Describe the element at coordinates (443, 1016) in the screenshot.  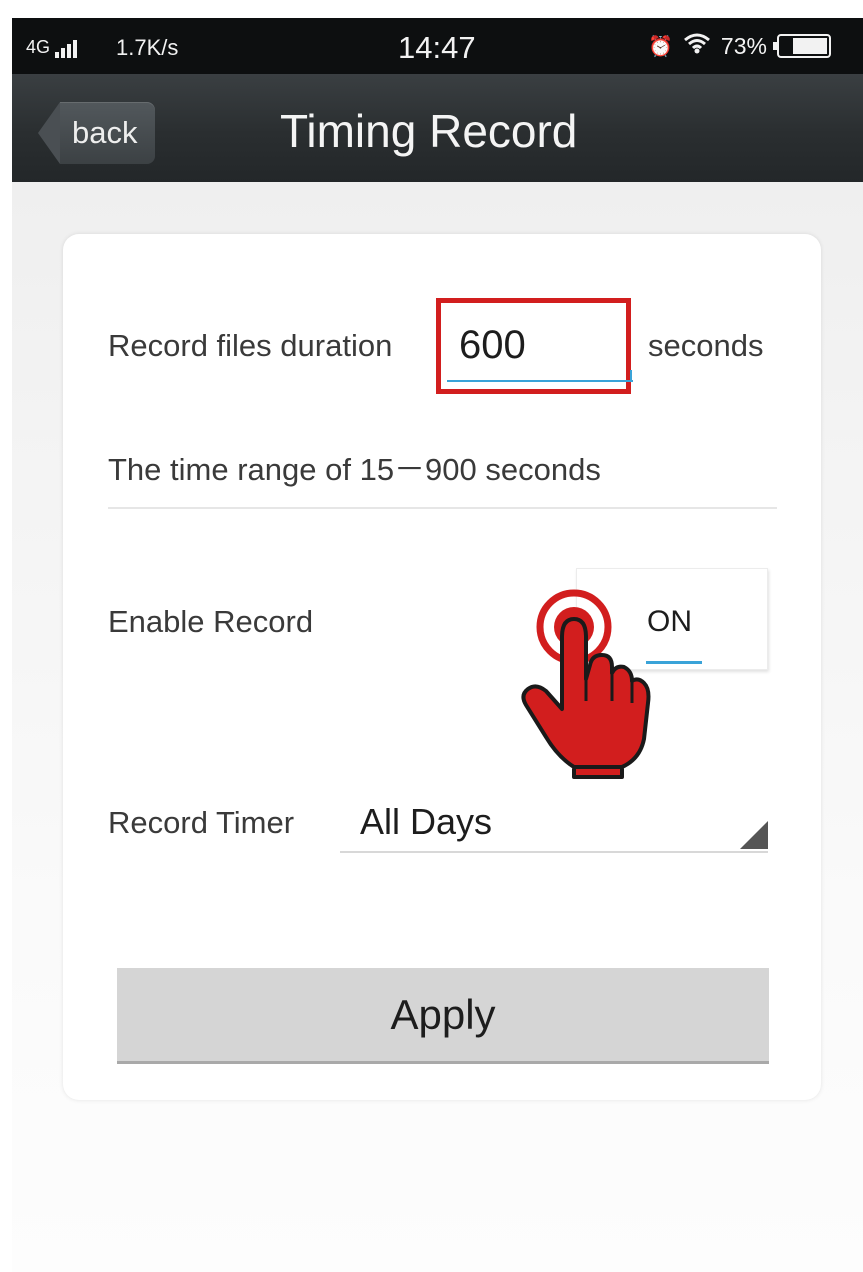
I see `apply-button: Apply` at that location.